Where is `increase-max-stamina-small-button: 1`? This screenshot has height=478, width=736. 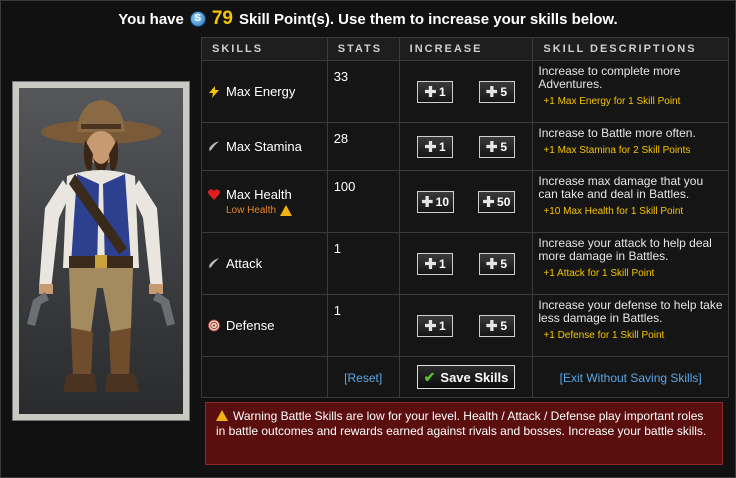 increase-max-stamina-small-button: 1 is located at coordinates (435, 146).